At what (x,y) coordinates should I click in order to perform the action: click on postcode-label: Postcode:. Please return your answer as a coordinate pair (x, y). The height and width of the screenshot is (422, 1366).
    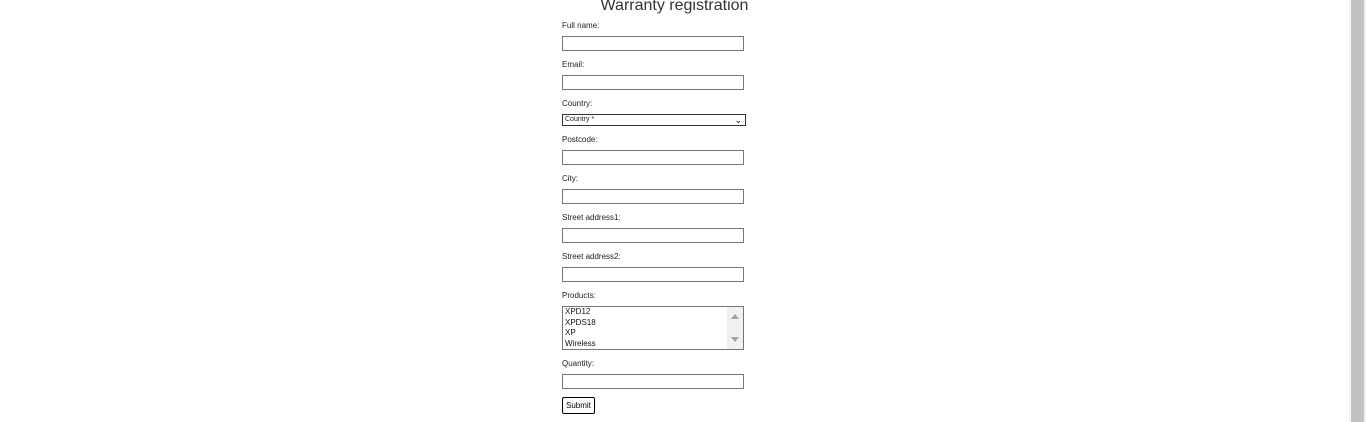
    Looking at the image, I should click on (580, 139).